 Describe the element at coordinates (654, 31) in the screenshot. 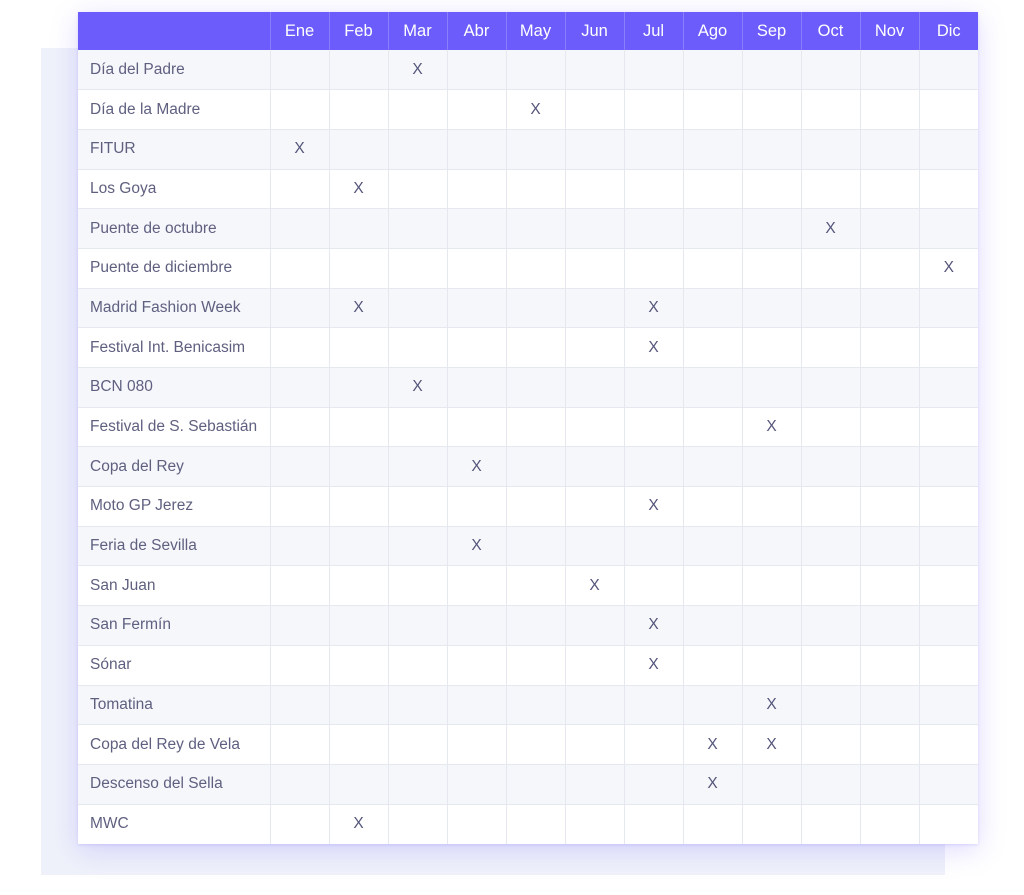

I see `header-cell-month-jul: Jul` at that location.